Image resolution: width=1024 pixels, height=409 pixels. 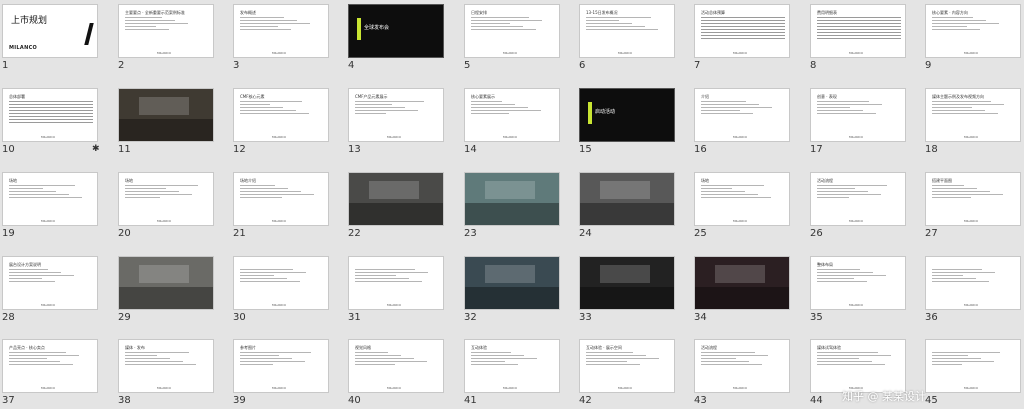 I want to click on slide-cell: 启动活动 15, so click(x=627, y=123).